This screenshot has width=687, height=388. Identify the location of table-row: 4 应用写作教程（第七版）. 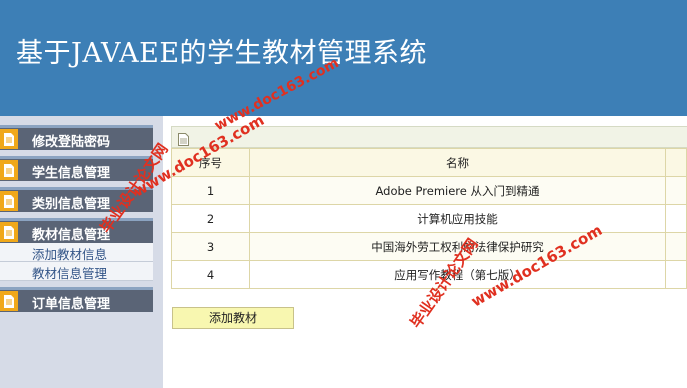
(429, 274).